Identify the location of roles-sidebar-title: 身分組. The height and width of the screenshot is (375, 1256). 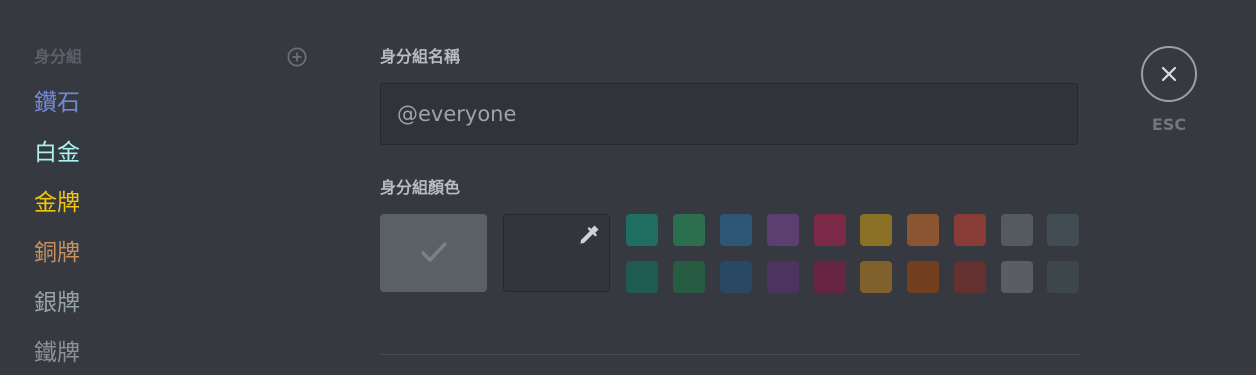
(58, 56).